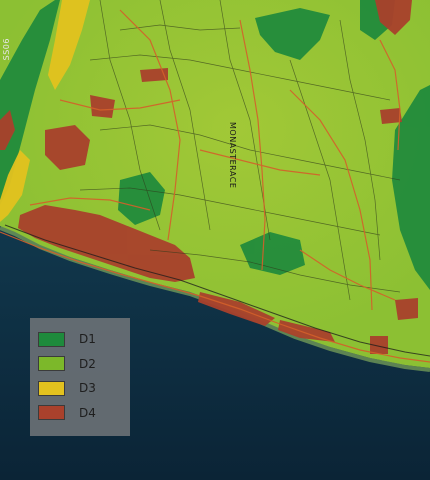  Describe the element at coordinates (87, 339) in the screenshot. I see `legend-label-d1: D1` at that location.